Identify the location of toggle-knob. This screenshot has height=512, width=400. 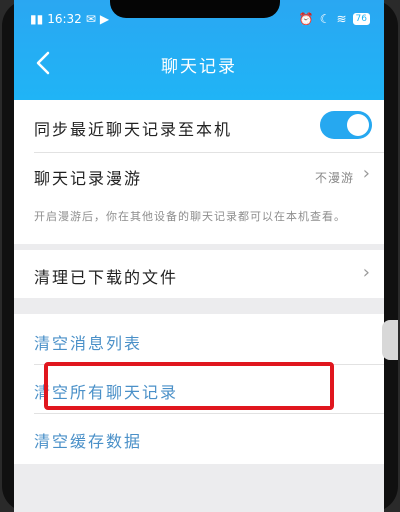
(358, 125).